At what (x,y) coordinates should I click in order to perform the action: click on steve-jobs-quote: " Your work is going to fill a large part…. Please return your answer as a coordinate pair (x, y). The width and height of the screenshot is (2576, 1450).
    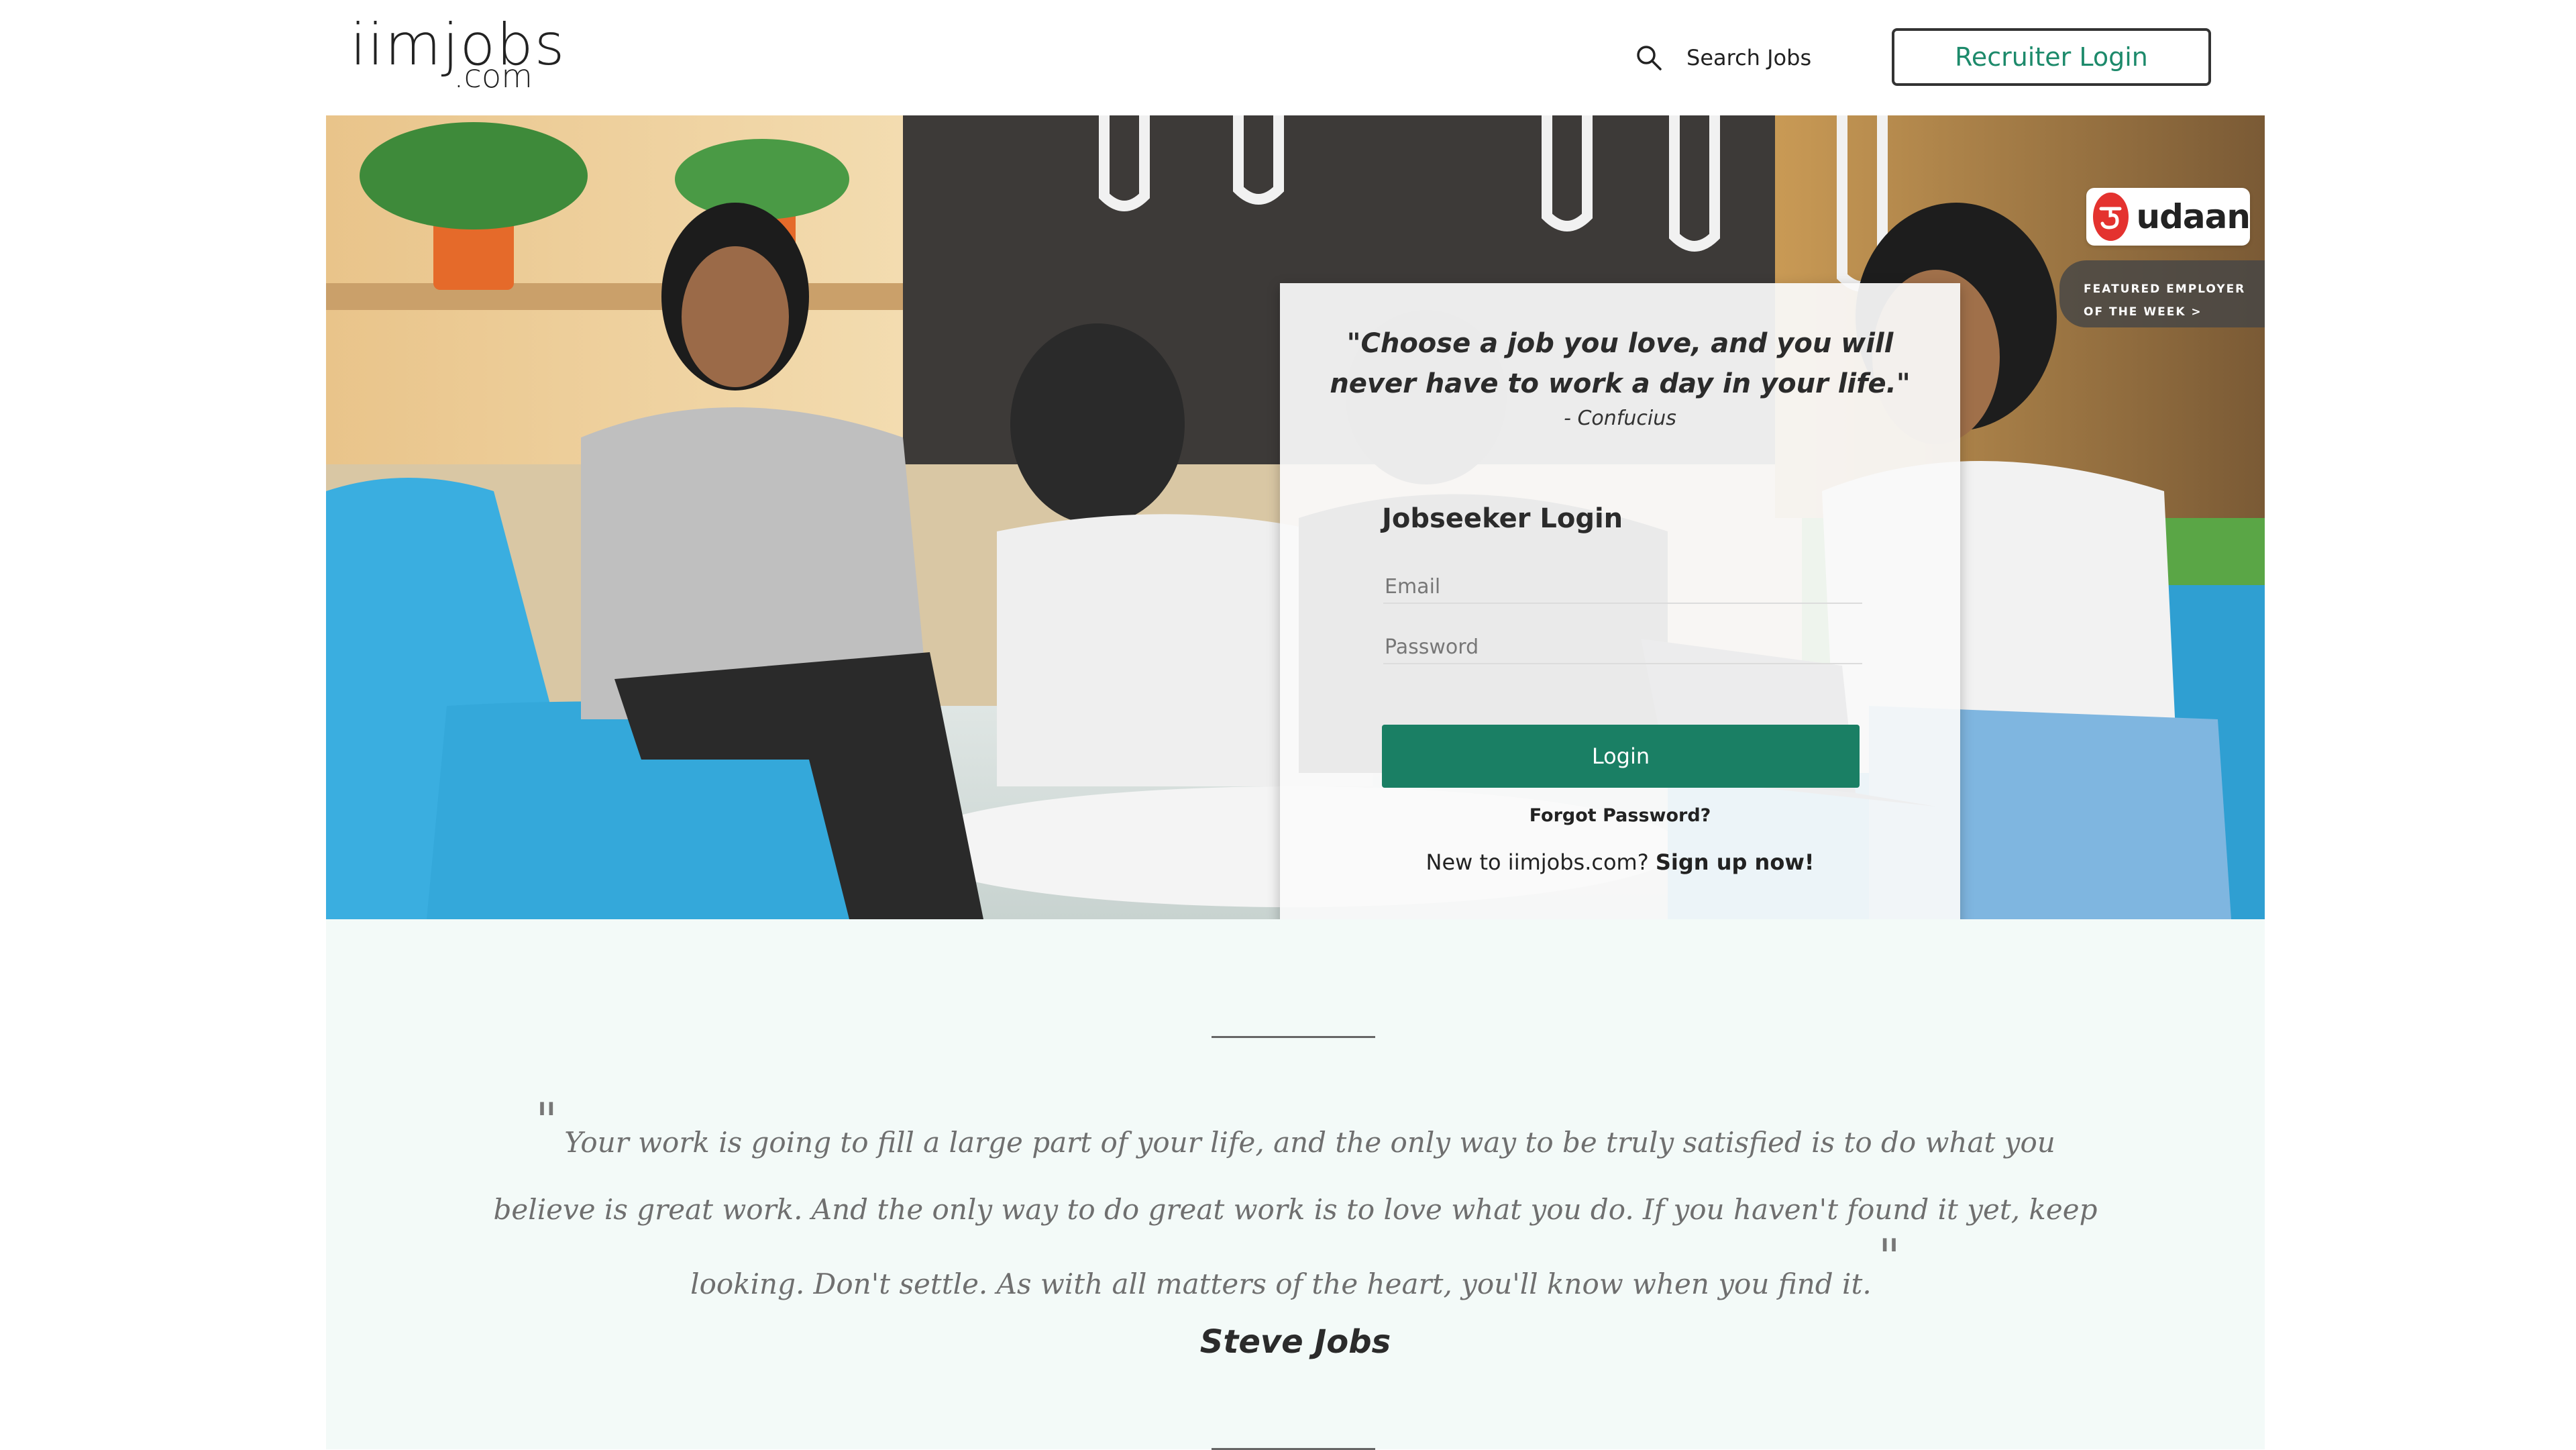
    Looking at the image, I should click on (1295, 1205).